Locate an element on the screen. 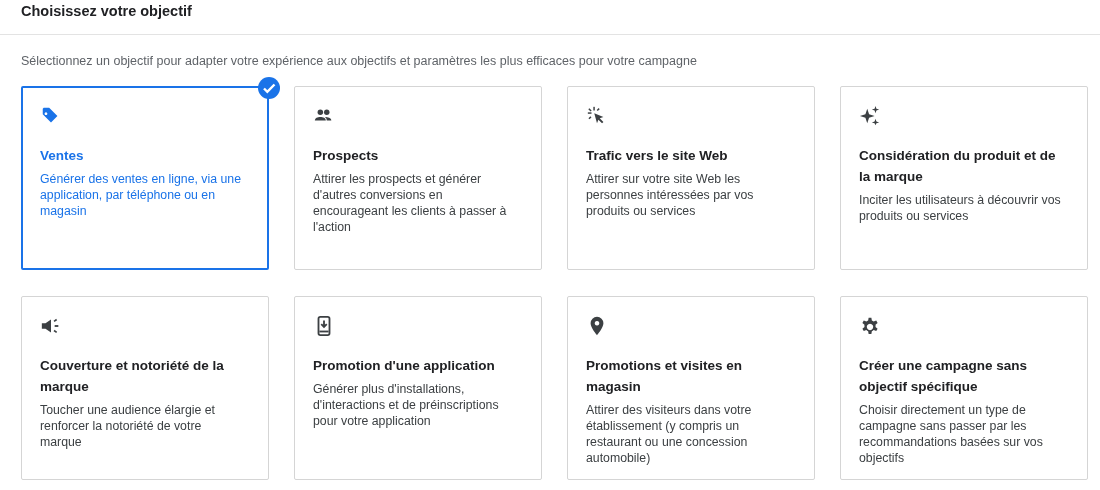 The image size is (1100, 490). objective-card: Trafic vers le site Web Attirer sur votre site Web les personnes intéressées par vos produits ou services is located at coordinates (691, 178).